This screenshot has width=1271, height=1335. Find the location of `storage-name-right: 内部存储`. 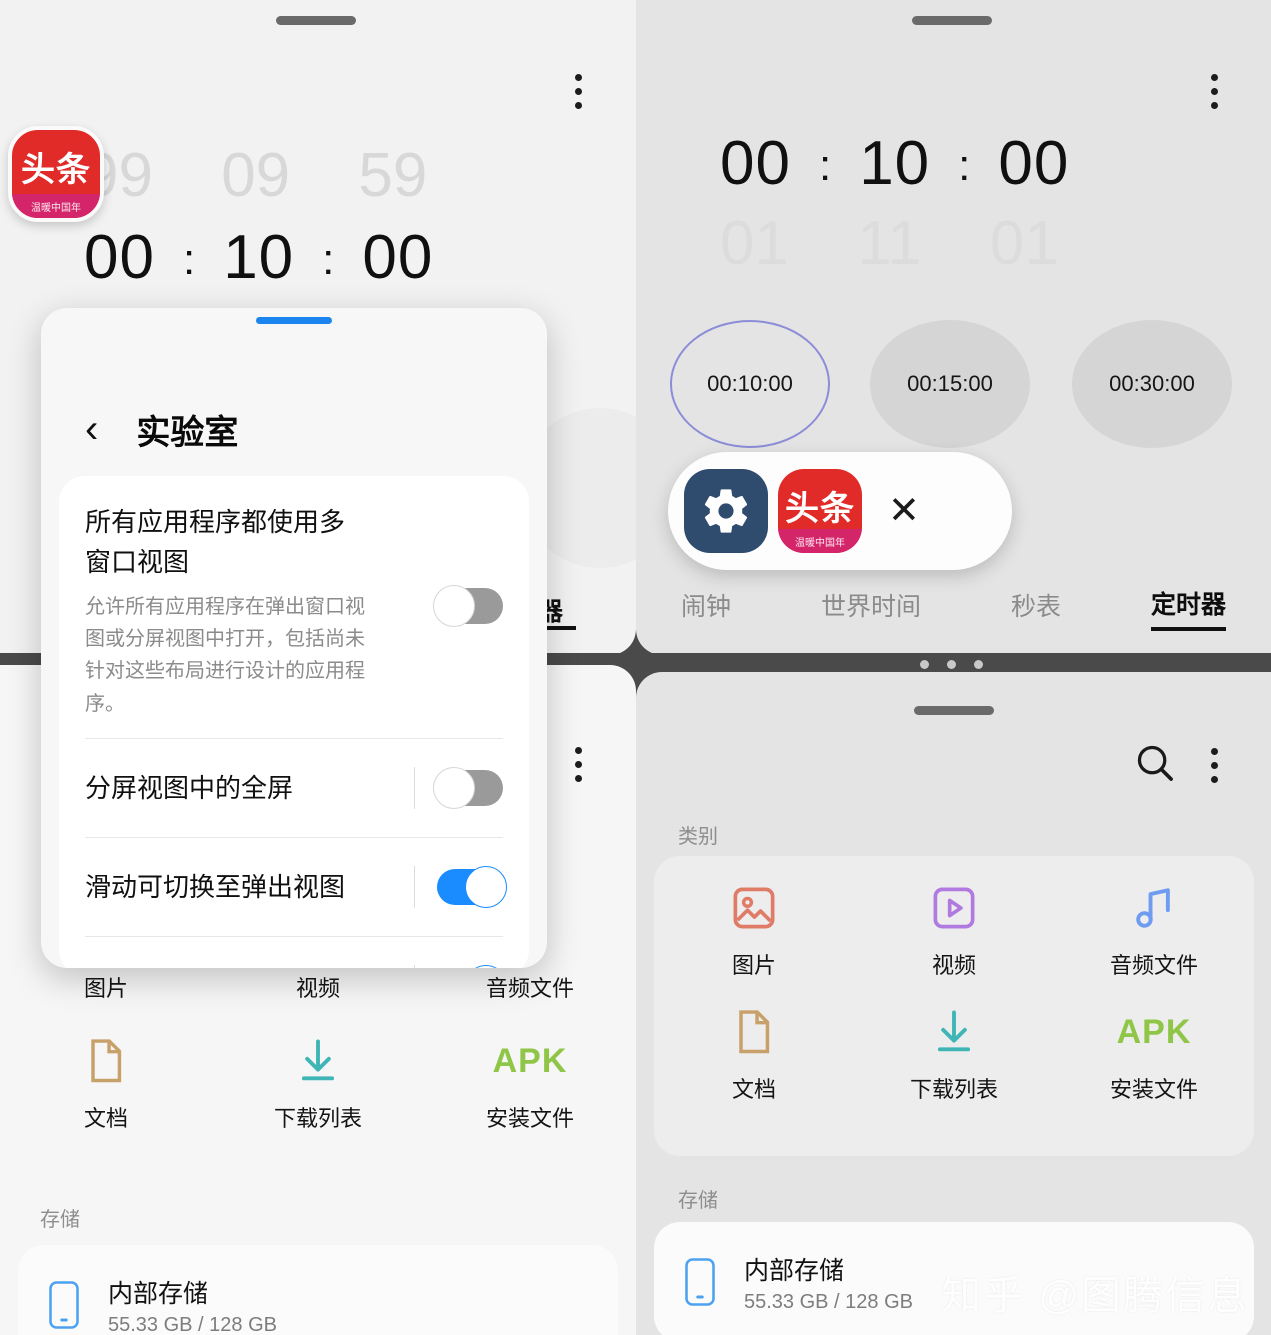

storage-name-right: 内部存储 is located at coordinates (794, 1270).